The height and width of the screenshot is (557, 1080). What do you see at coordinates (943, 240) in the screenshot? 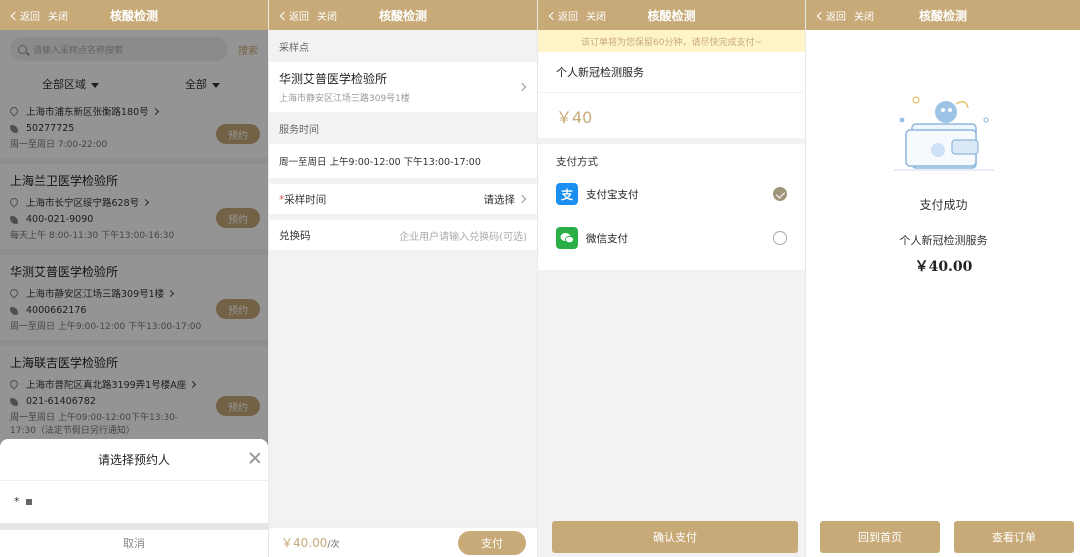
I see `success-service: 个人新冠检测服务` at bounding box center [943, 240].